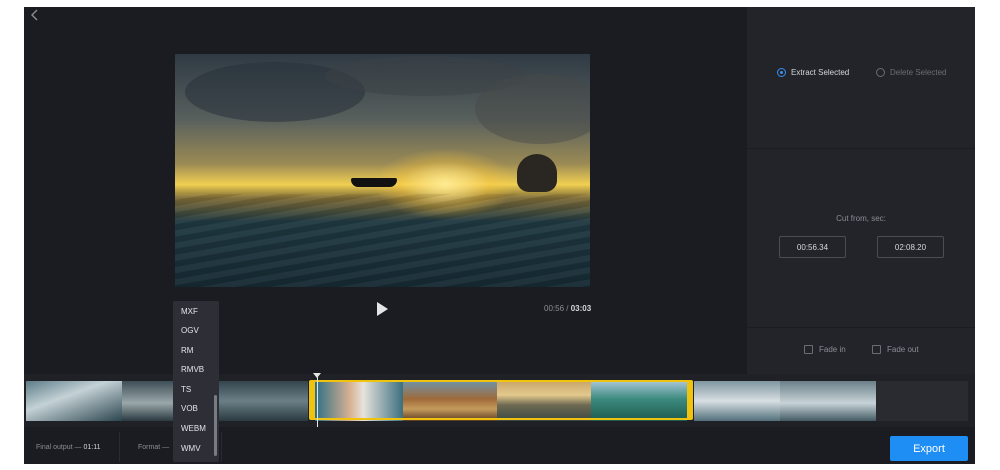 This screenshot has height=470, width=1000. What do you see at coordinates (581, 308) in the screenshot?
I see `total-time: 03:03` at bounding box center [581, 308].